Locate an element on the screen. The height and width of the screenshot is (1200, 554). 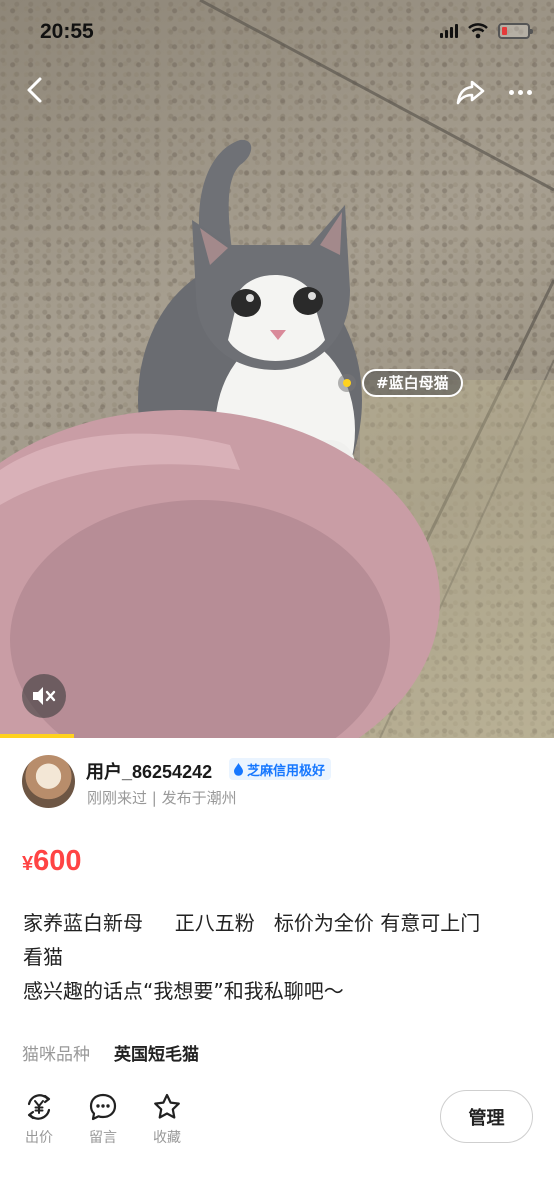
share-arrow-icon is located at coordinates (470, 92).